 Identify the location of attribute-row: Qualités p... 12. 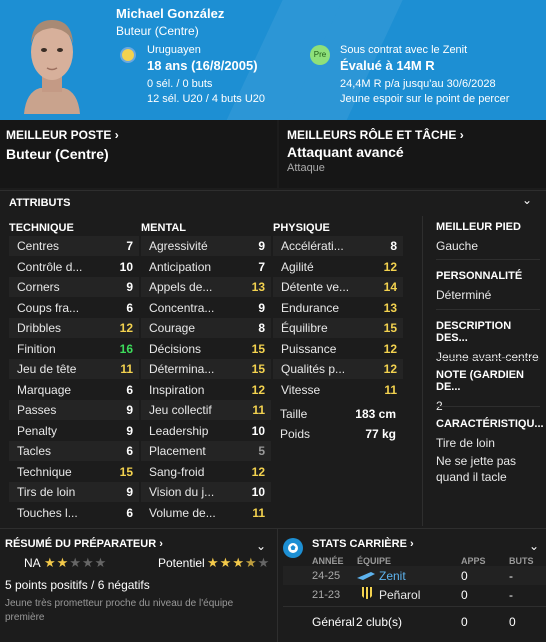
(338, 369).